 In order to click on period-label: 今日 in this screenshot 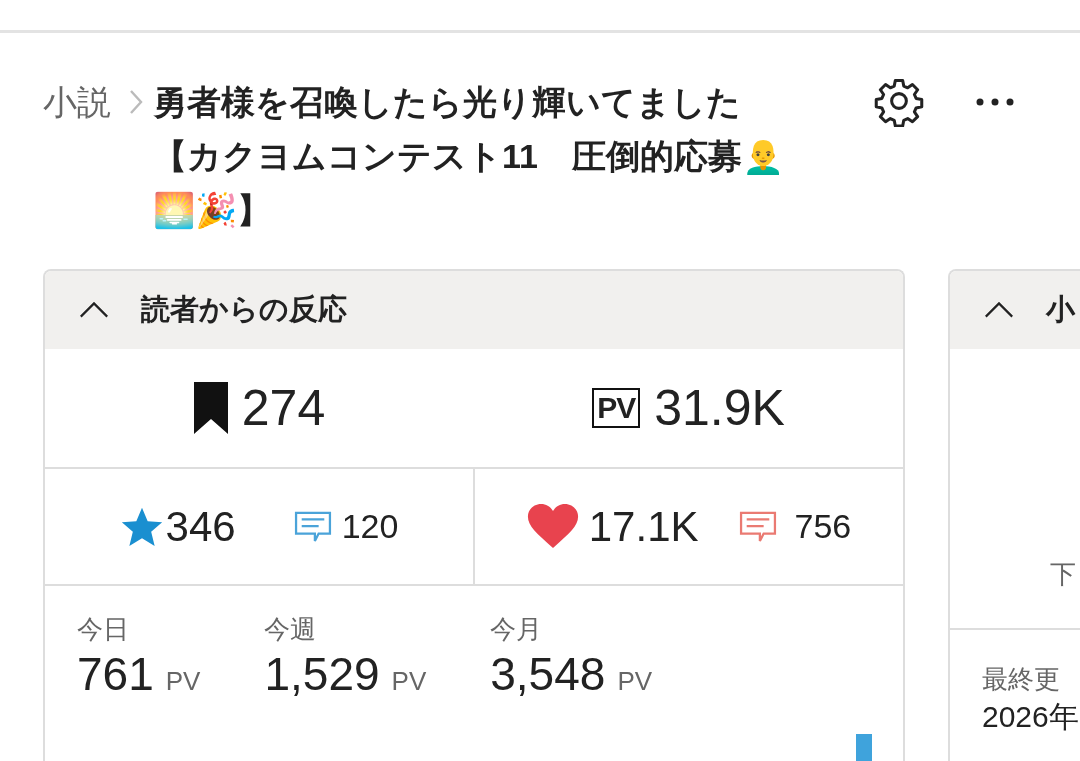, I will do `click(103, 629)`.